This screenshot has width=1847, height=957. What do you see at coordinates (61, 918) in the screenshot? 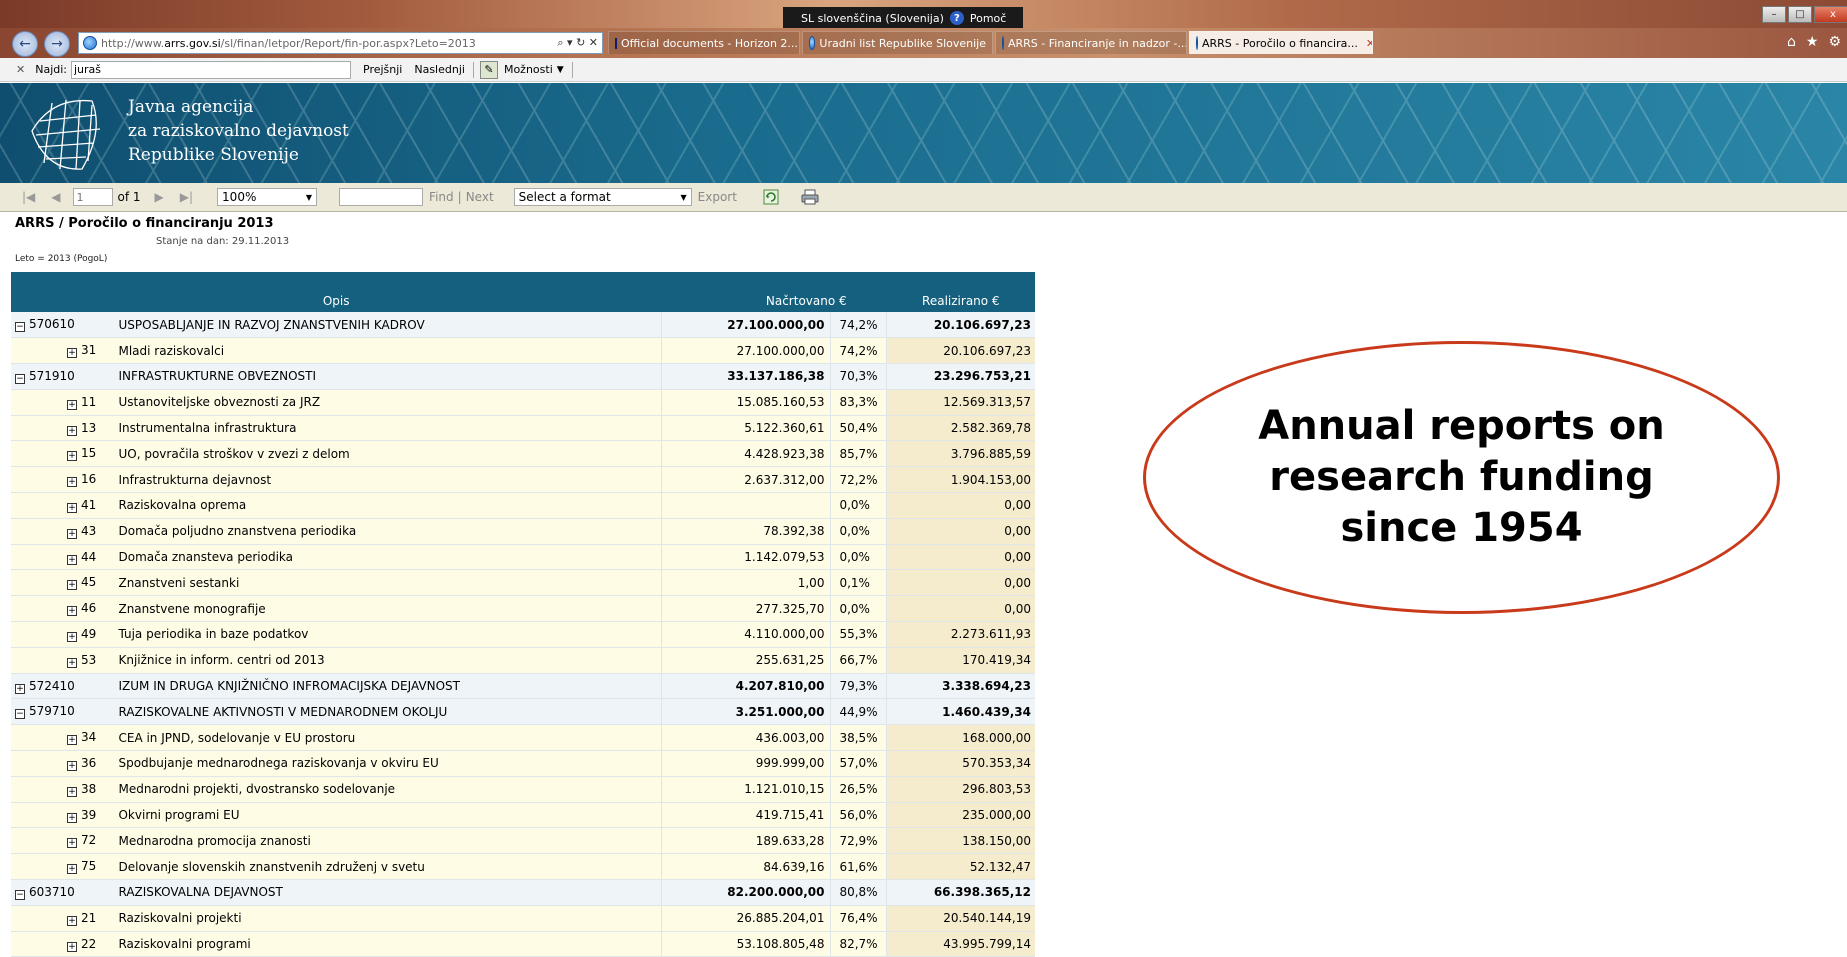
I see `row-code-cell: +21` at bounding box center [61, 918].